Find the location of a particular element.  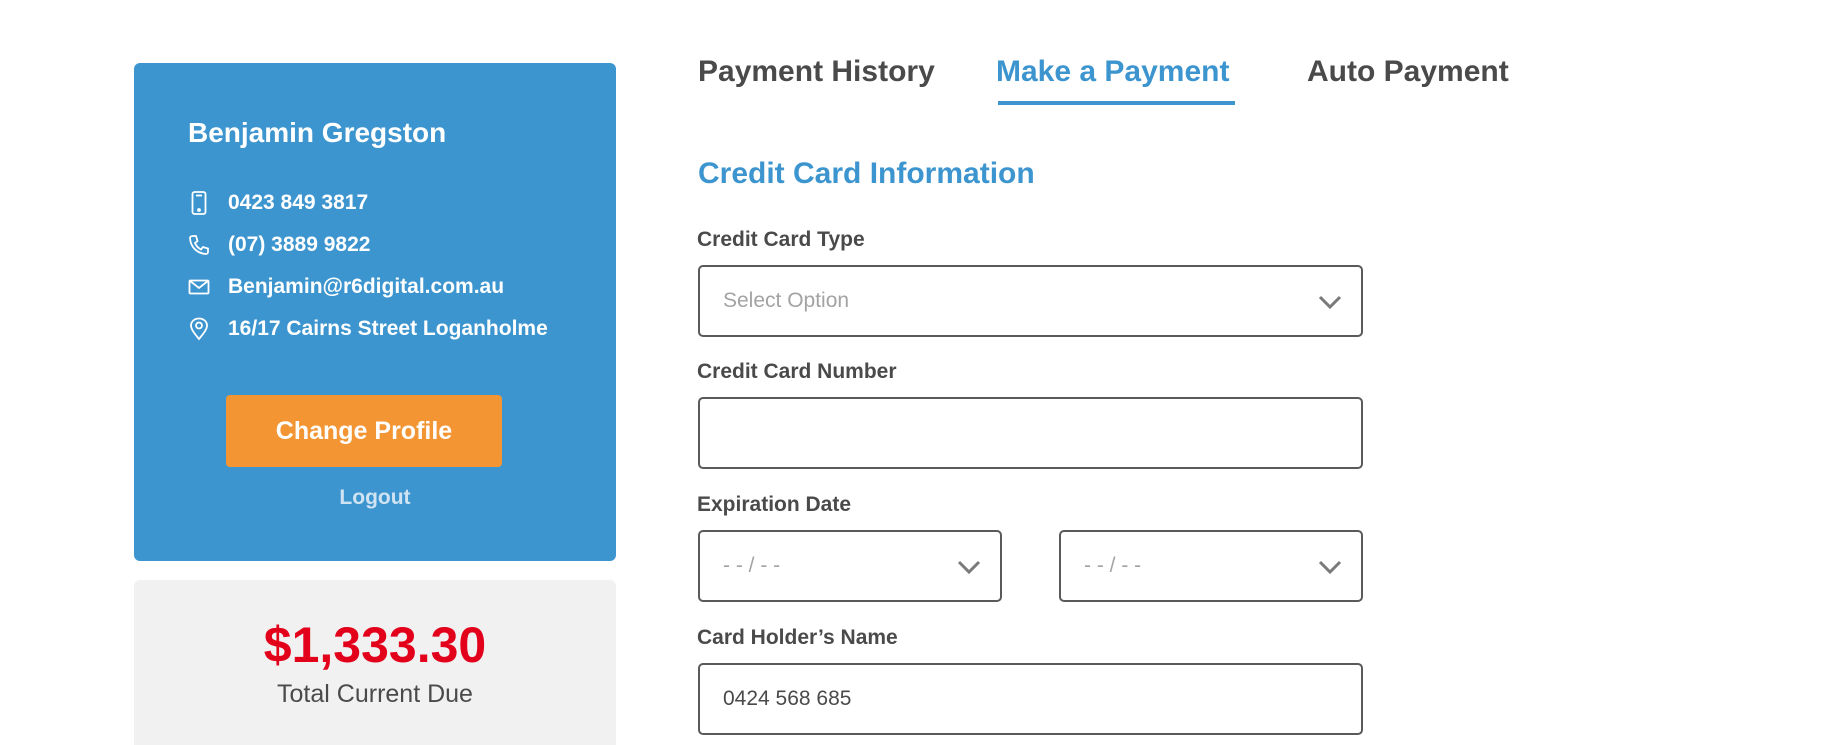

expiration-month-placeholder: - - / - - is located at coordinates (752, 565).